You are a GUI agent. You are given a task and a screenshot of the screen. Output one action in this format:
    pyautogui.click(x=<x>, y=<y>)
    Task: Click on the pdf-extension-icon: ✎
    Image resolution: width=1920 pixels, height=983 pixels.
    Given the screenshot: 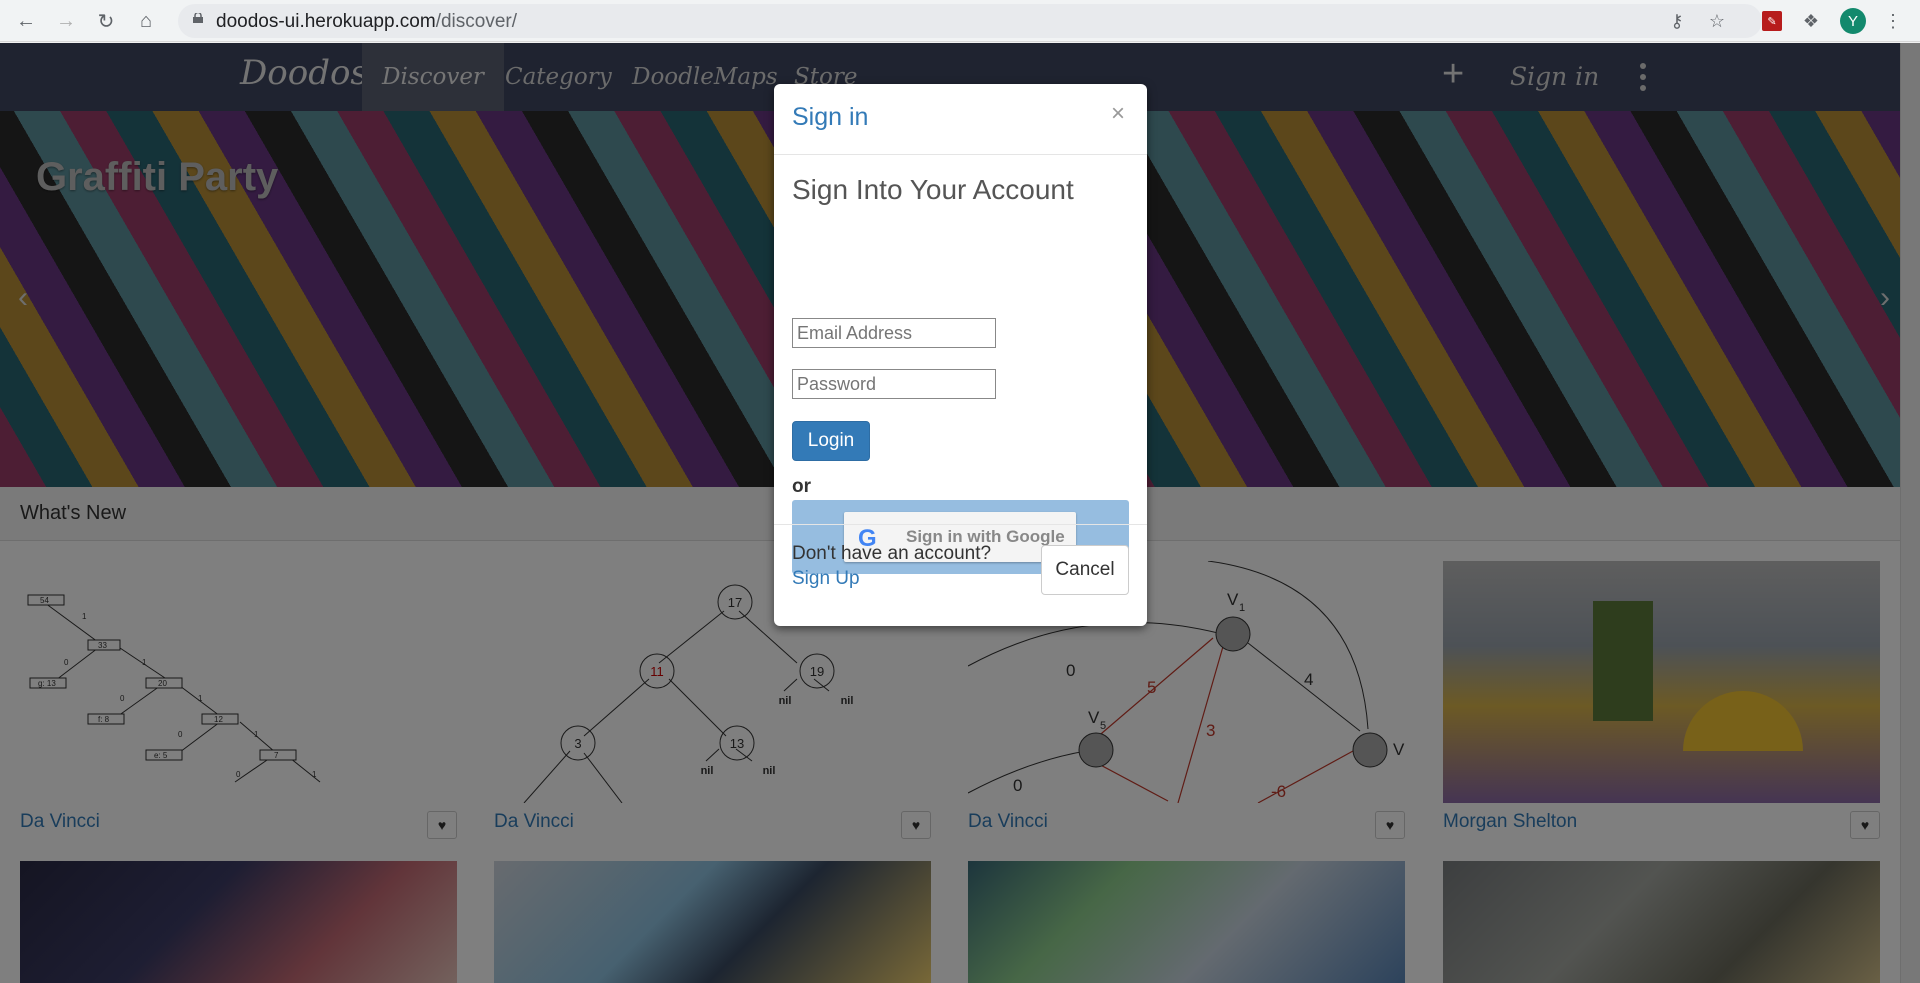 What is the action you would take?
    pyautogui.click(x=1772, y=21)
    